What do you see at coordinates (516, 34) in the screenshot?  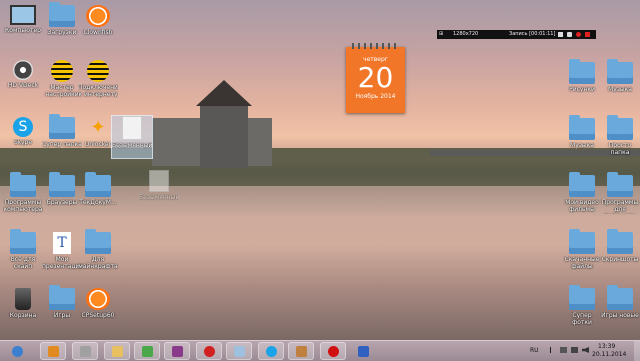 I see `screen-recorder-bar: ⊞ 1280x720 Запись [00:01:11]` at bounding box center [516, 34].